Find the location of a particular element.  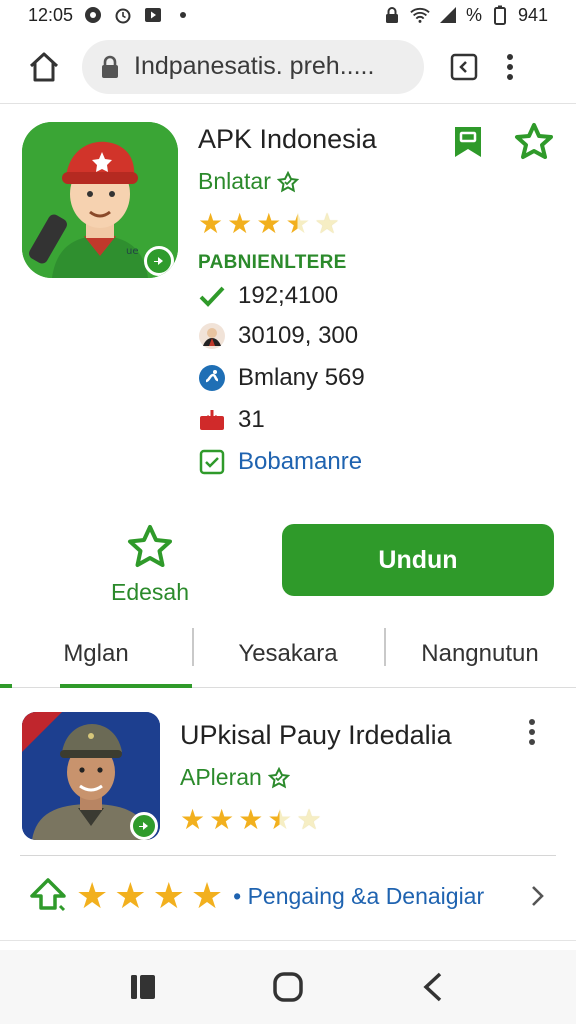

section-tabs: Mglan Yesakara Nangnutun is located at coordinates (288, 654).